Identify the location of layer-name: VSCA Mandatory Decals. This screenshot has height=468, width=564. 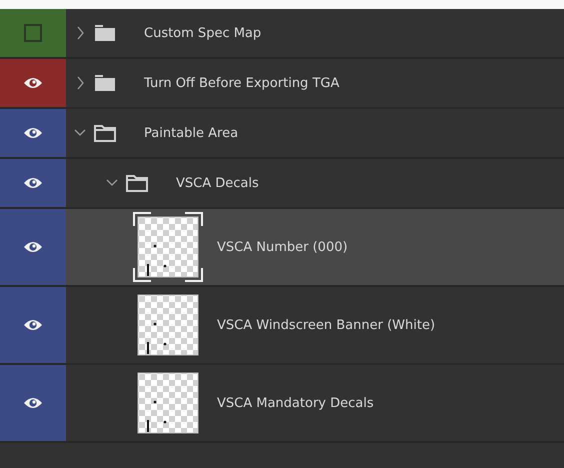
(295, 403).